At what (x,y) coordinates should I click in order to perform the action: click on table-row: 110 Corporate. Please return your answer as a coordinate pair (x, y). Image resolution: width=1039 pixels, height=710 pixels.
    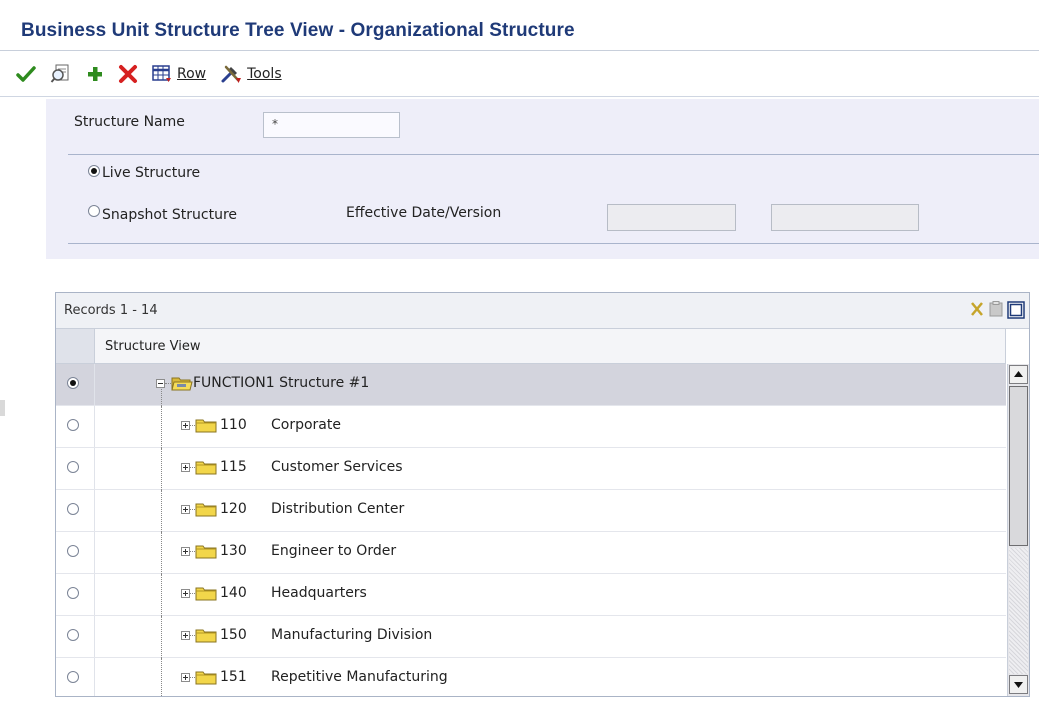
    Looking at the image, I should click on (531, 427).